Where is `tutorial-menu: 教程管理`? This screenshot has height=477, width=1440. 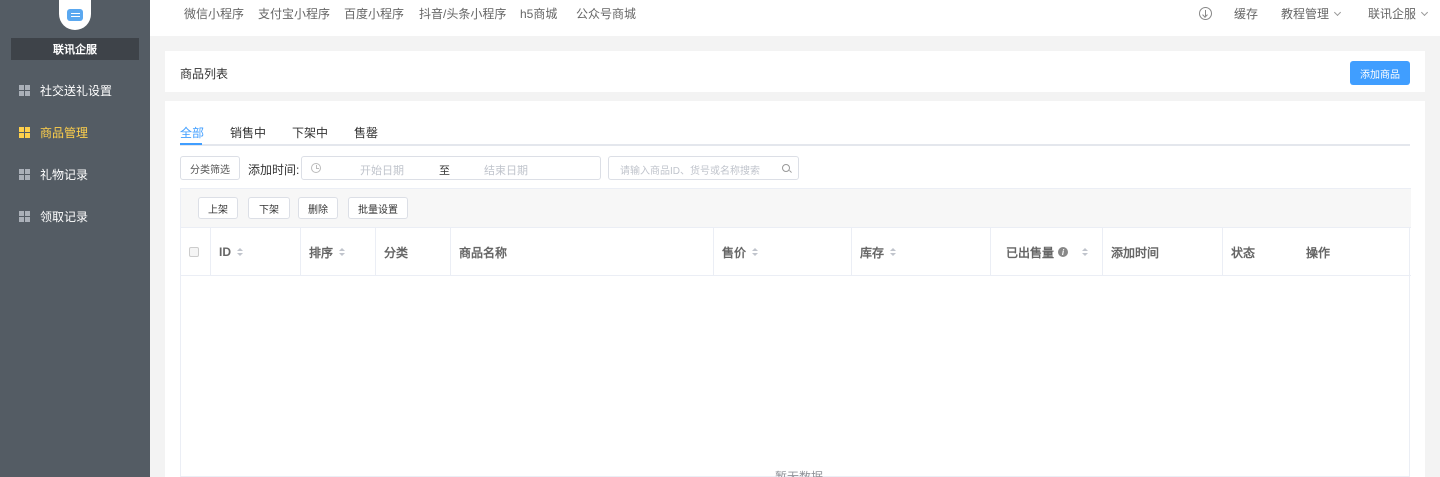 tutorial-menu: 教程管理 is located at coordinates (1311, 14).